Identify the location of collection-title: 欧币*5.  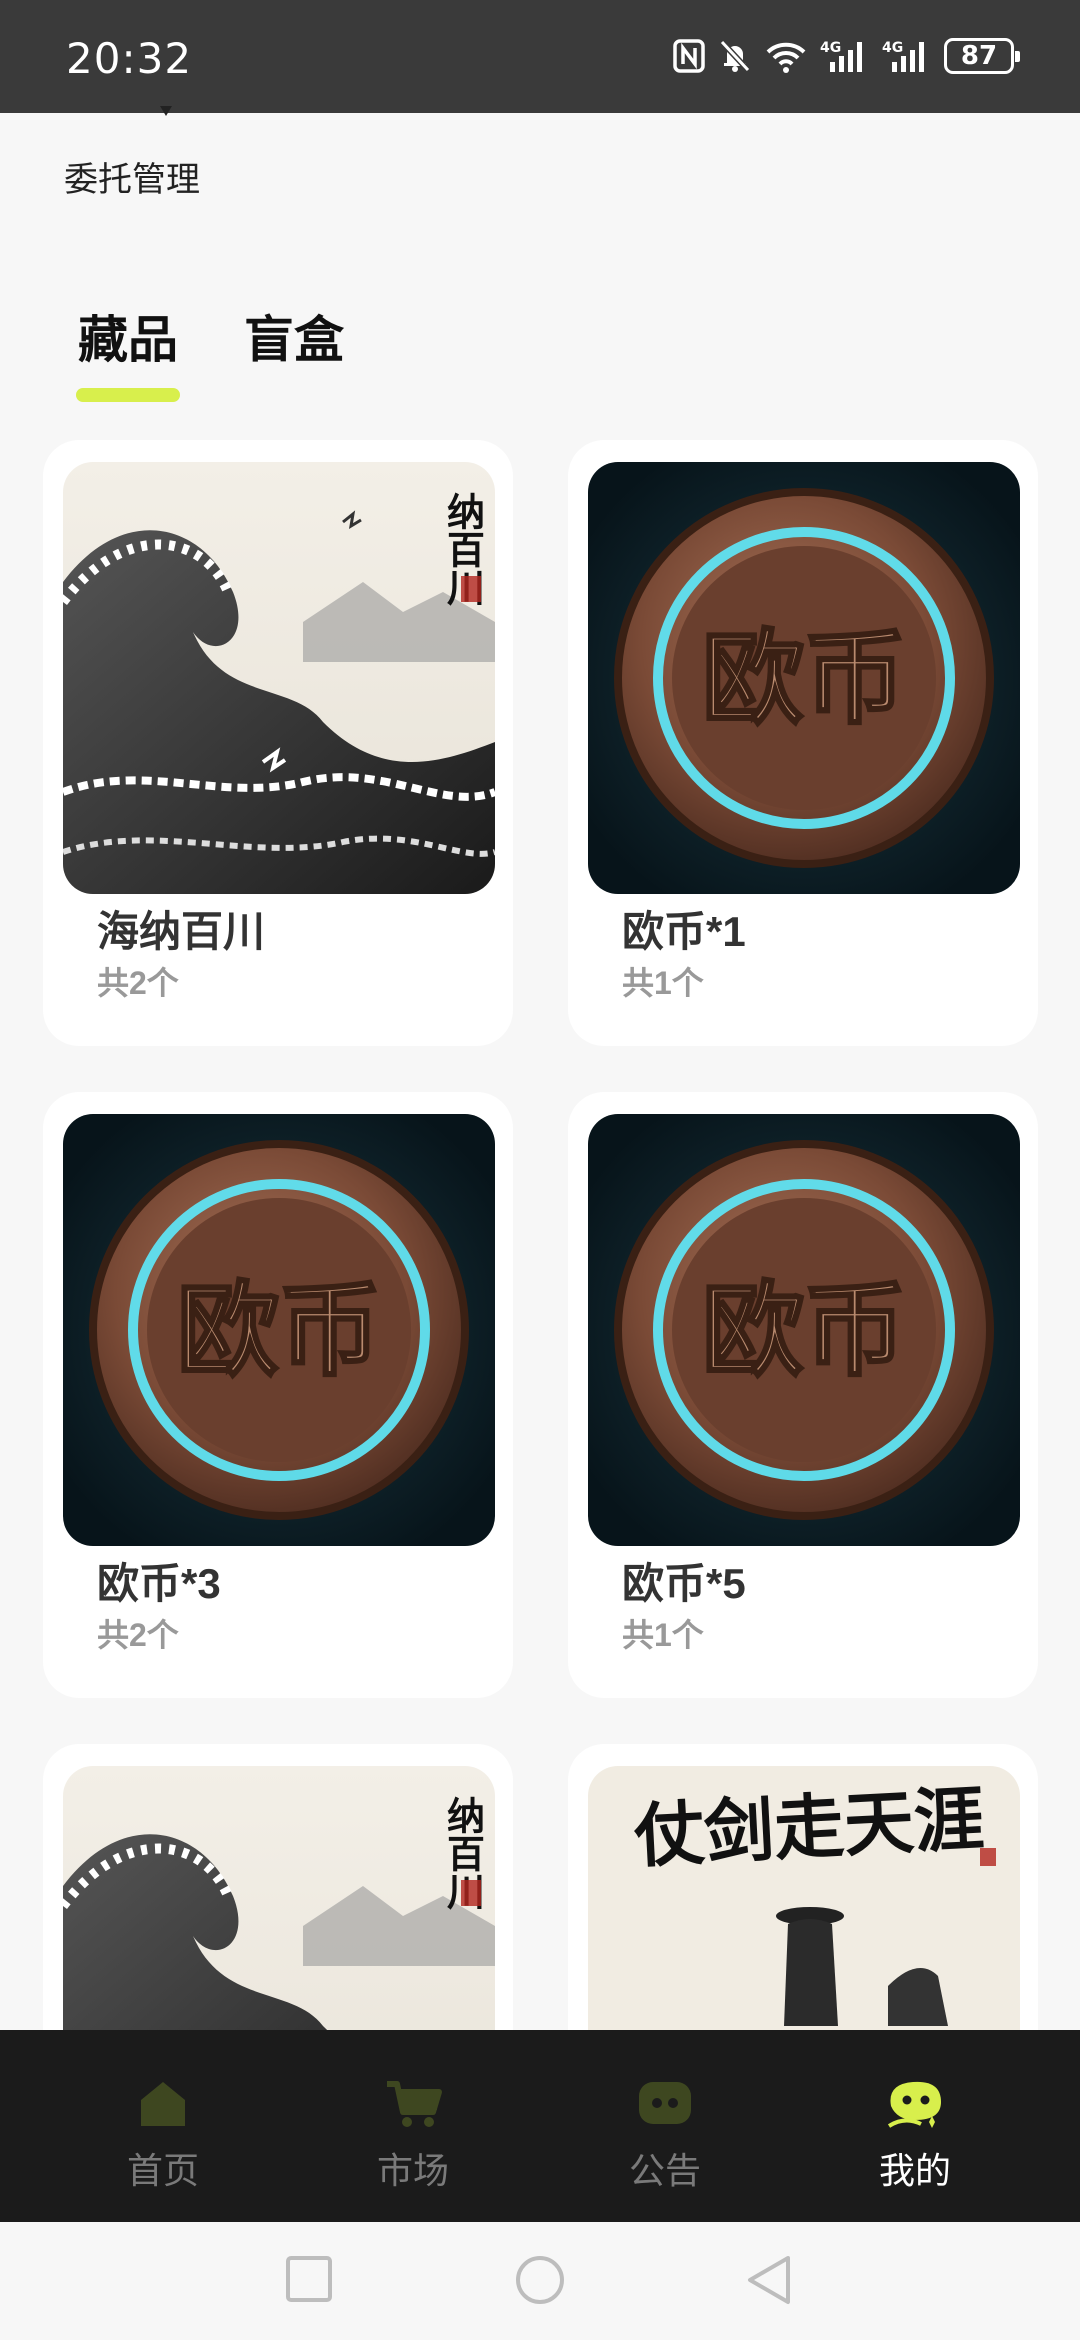
(684, 1583).